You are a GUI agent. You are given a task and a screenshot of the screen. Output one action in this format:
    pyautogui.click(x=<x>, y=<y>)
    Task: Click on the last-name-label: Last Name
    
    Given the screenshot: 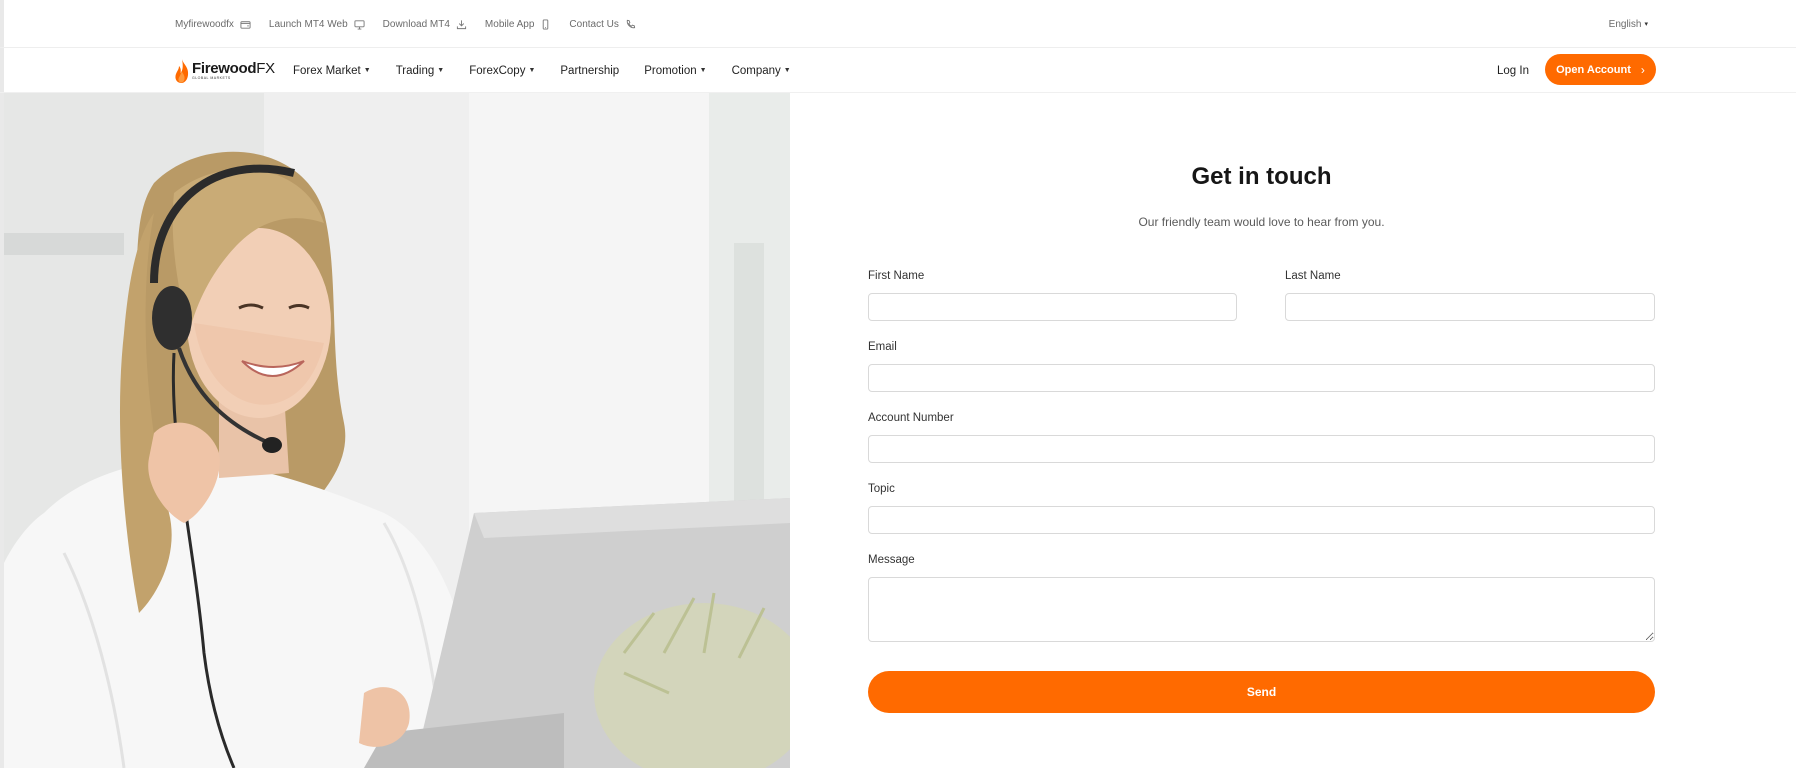 What is the action you would take?
    pyautogui.click(x=1313, y=276)
    